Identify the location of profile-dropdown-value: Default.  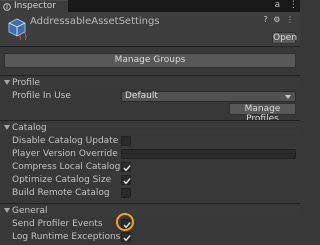
(141, 96).